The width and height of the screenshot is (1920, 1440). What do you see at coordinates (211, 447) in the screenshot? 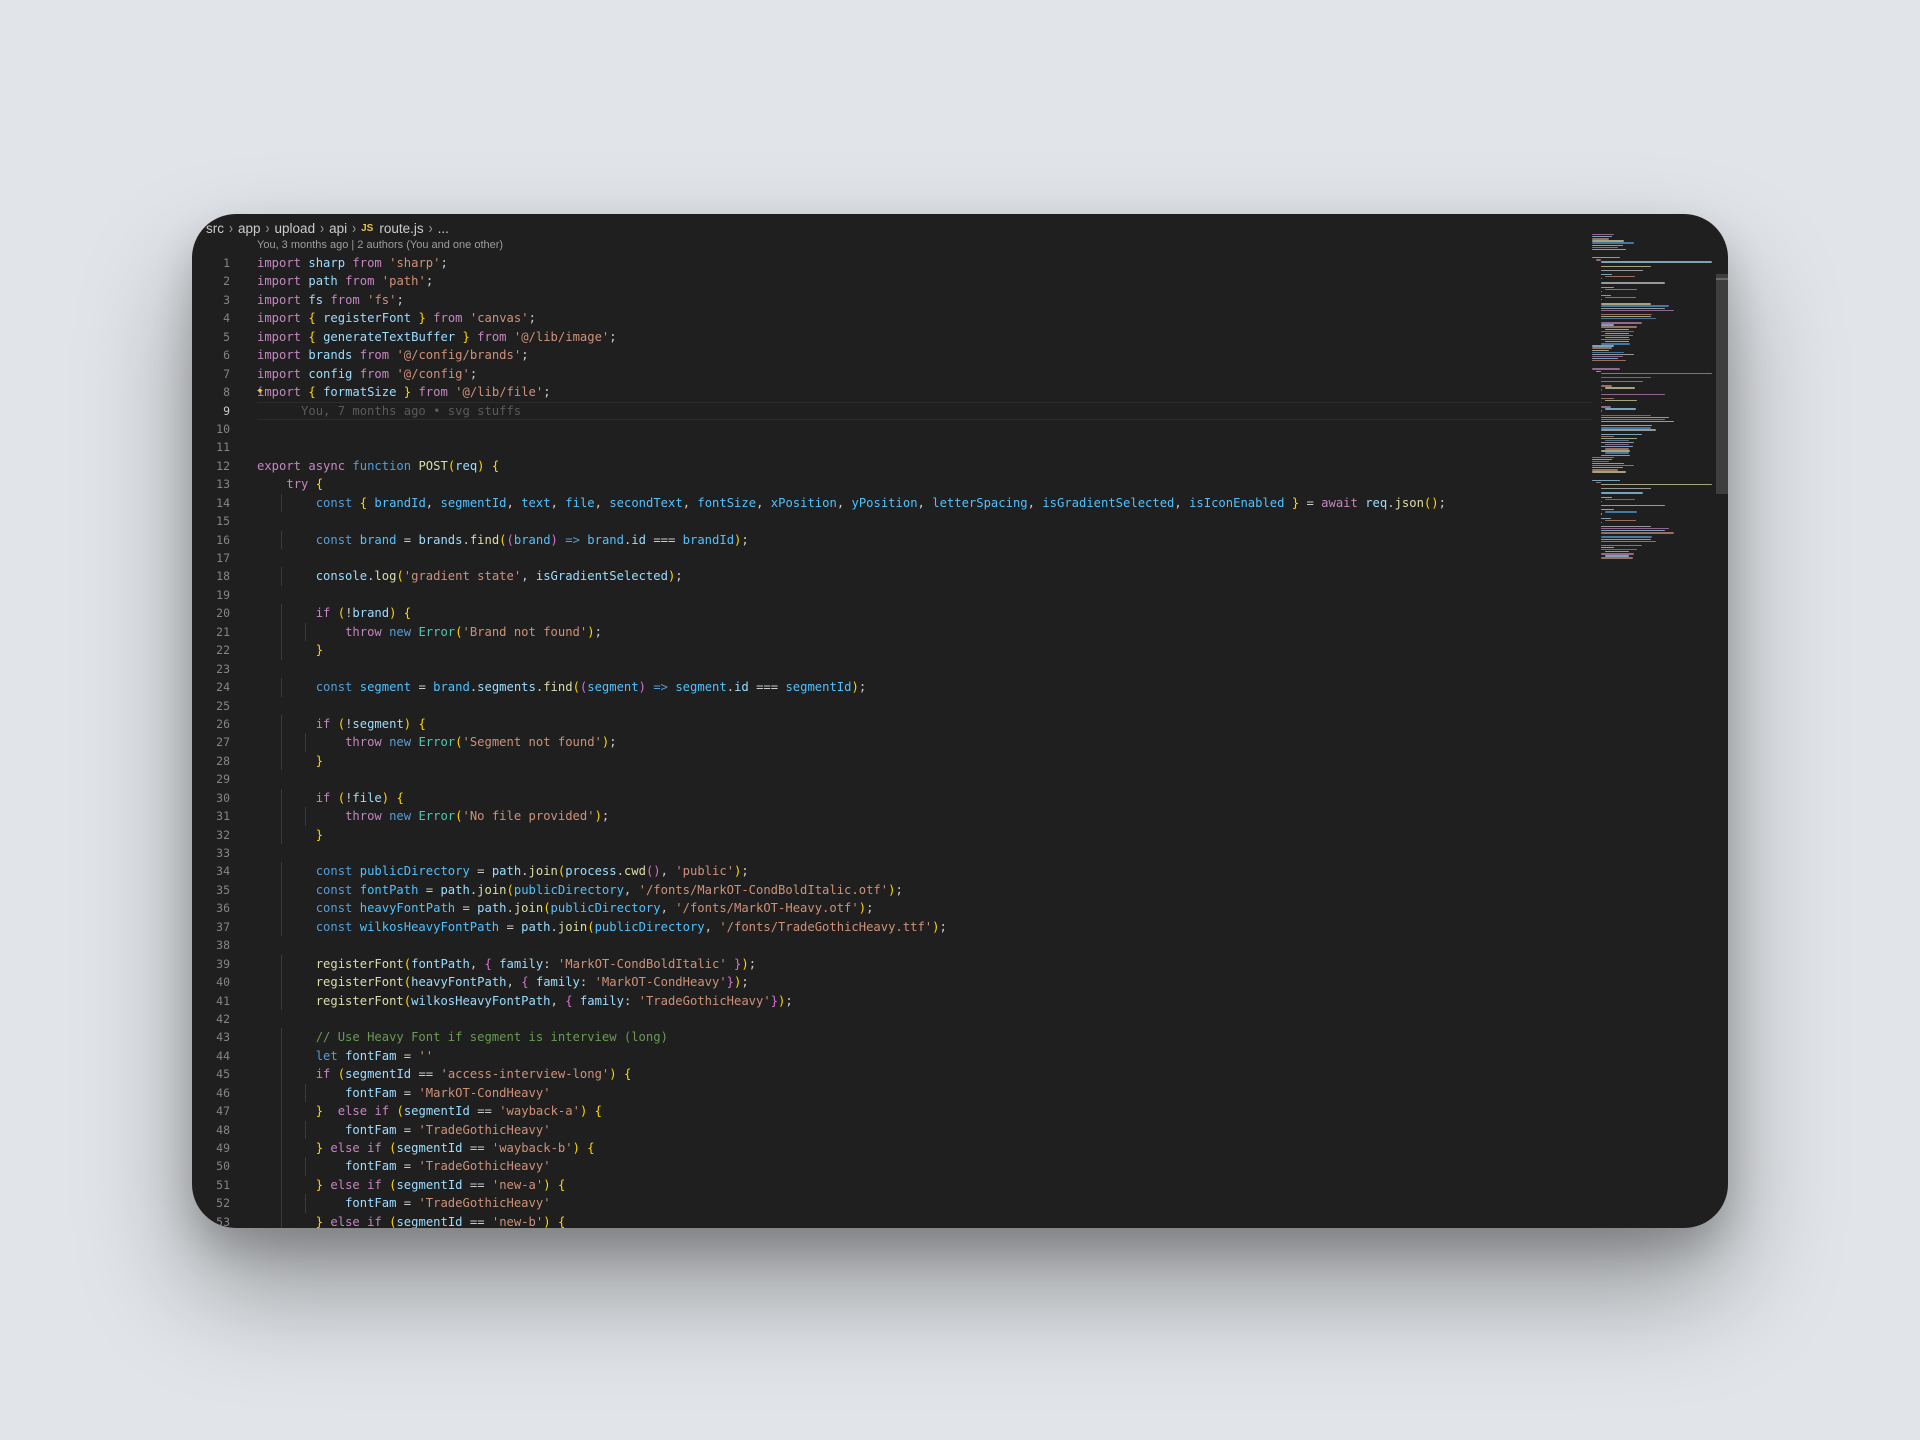
I see `line-number: 11` at bounding box center [211, 447].